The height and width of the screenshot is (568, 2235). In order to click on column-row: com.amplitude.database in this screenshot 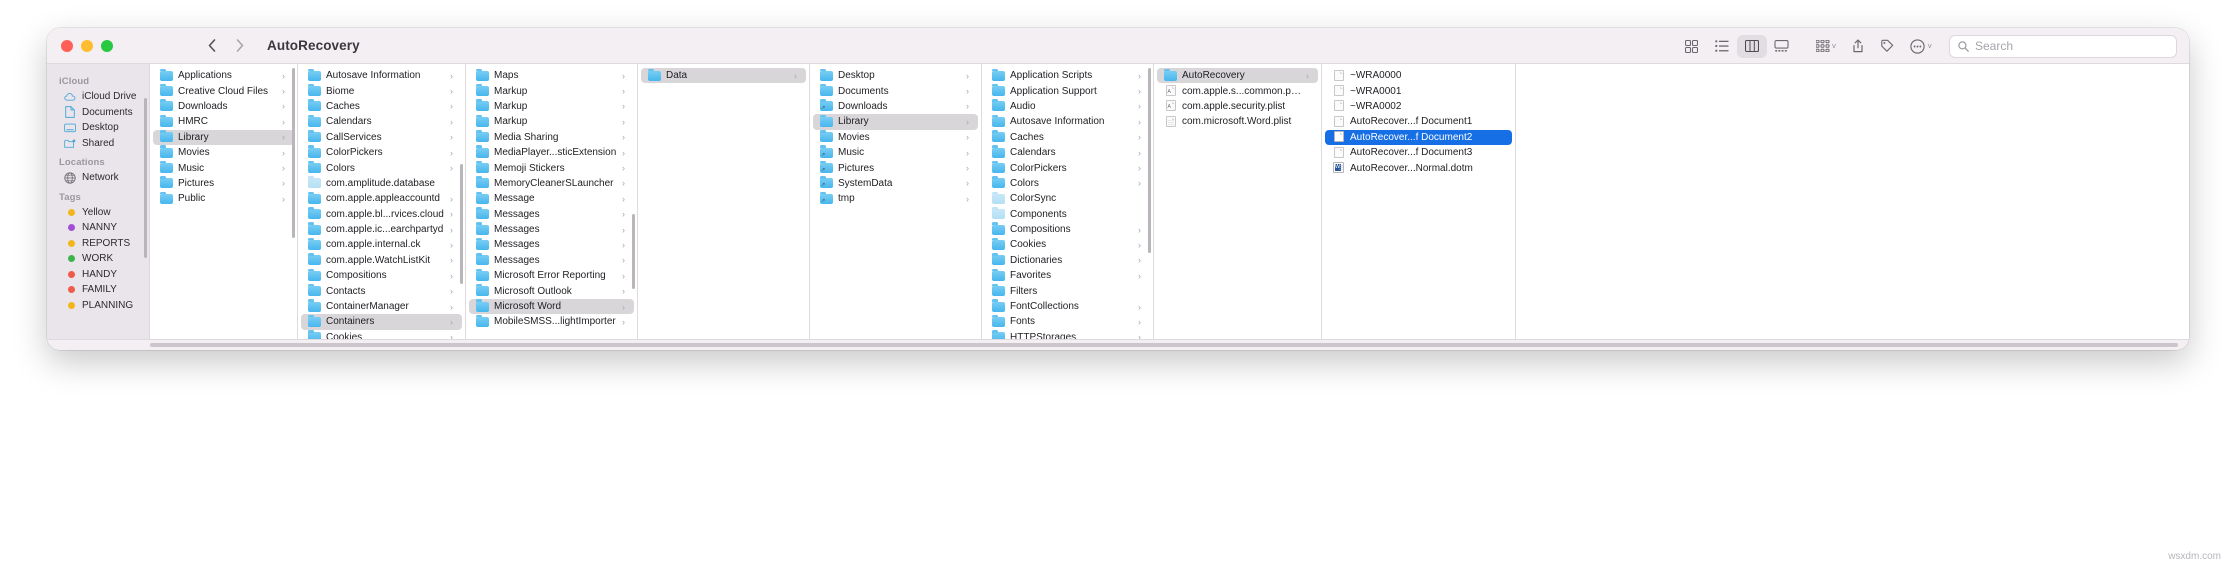, I will do `click(381, 183)`.